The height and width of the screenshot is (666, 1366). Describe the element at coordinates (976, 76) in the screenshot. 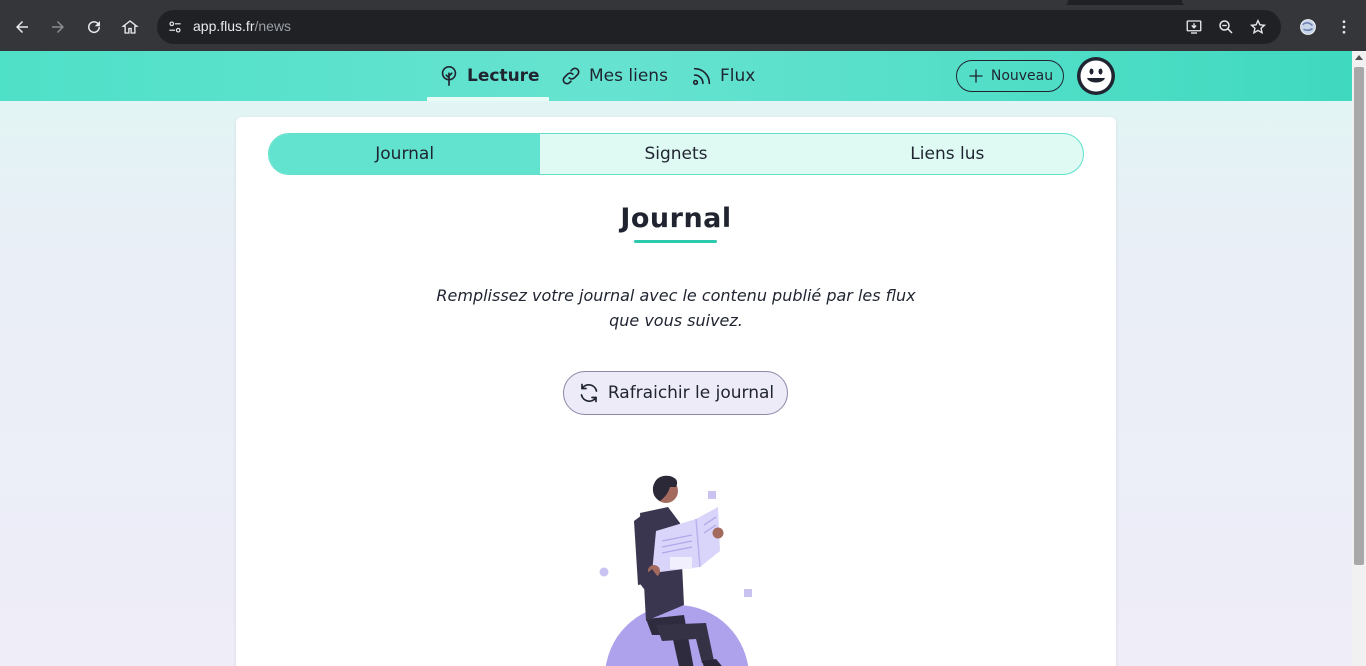

I see `plus-icon` at that location.